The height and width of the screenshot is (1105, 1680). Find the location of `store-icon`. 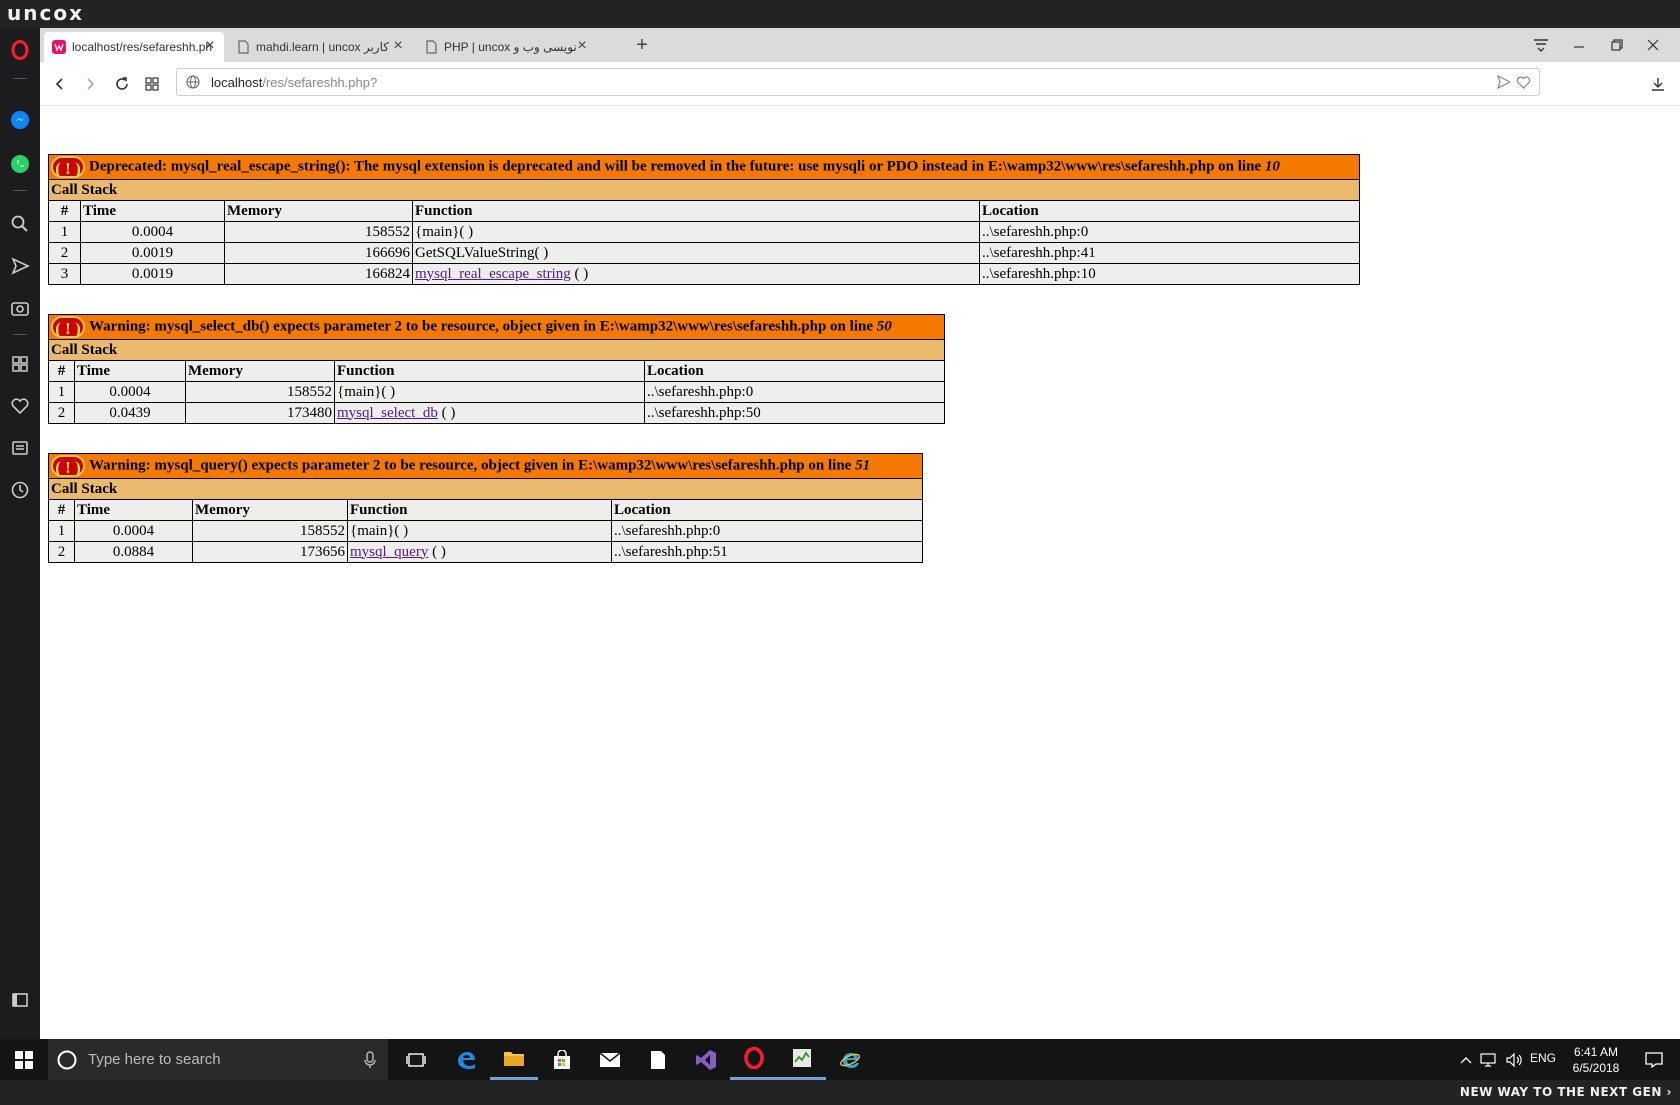

store-icon is located at coordinates (562, 1059).